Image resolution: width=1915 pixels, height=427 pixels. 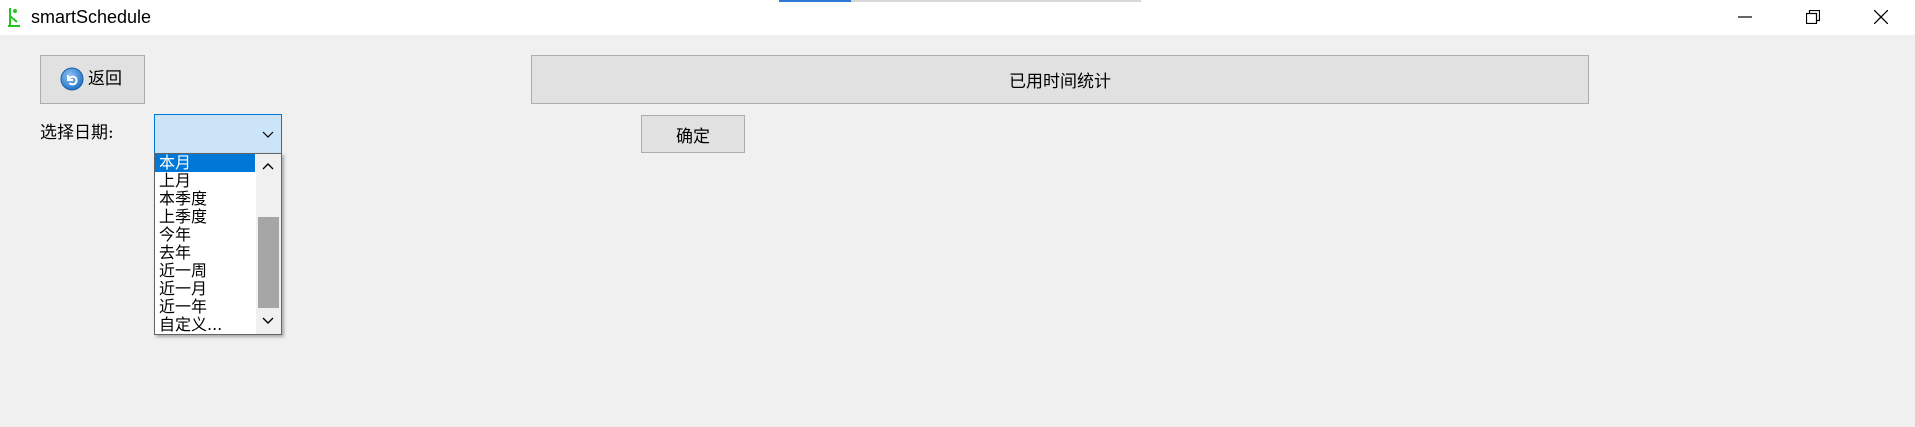 I want to click on option-past-week: 近一周, so click(x=205, y=271).